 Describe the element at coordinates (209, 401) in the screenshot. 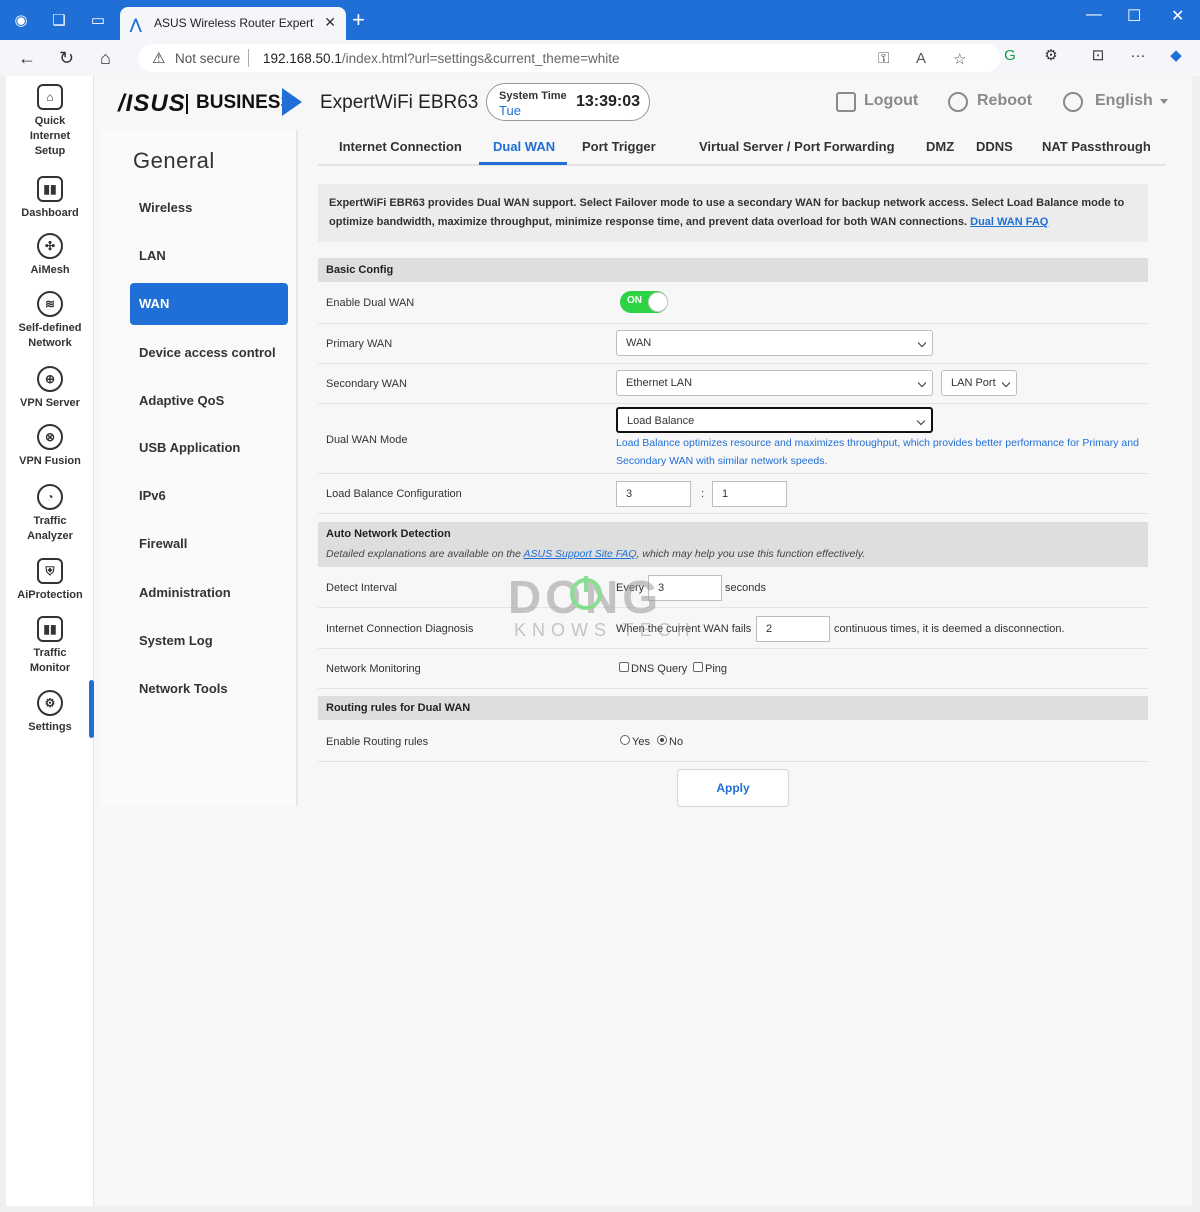

I see `submenu-item-adaptive-qos: Adaptive QoS` at that location.